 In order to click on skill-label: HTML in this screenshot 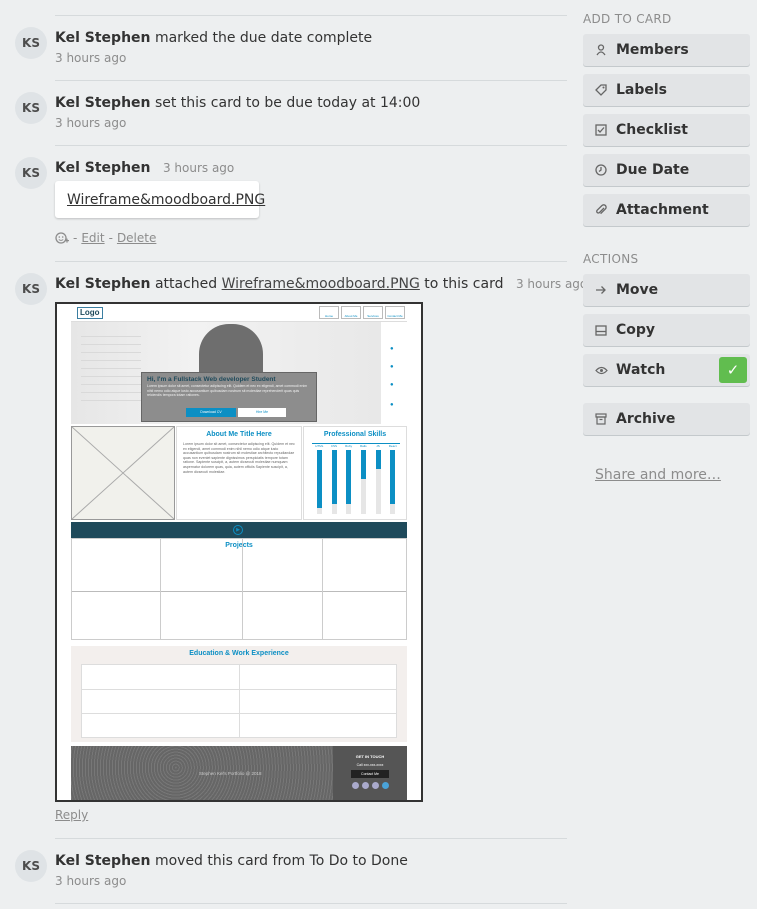, I will do `click(319, 446)`.